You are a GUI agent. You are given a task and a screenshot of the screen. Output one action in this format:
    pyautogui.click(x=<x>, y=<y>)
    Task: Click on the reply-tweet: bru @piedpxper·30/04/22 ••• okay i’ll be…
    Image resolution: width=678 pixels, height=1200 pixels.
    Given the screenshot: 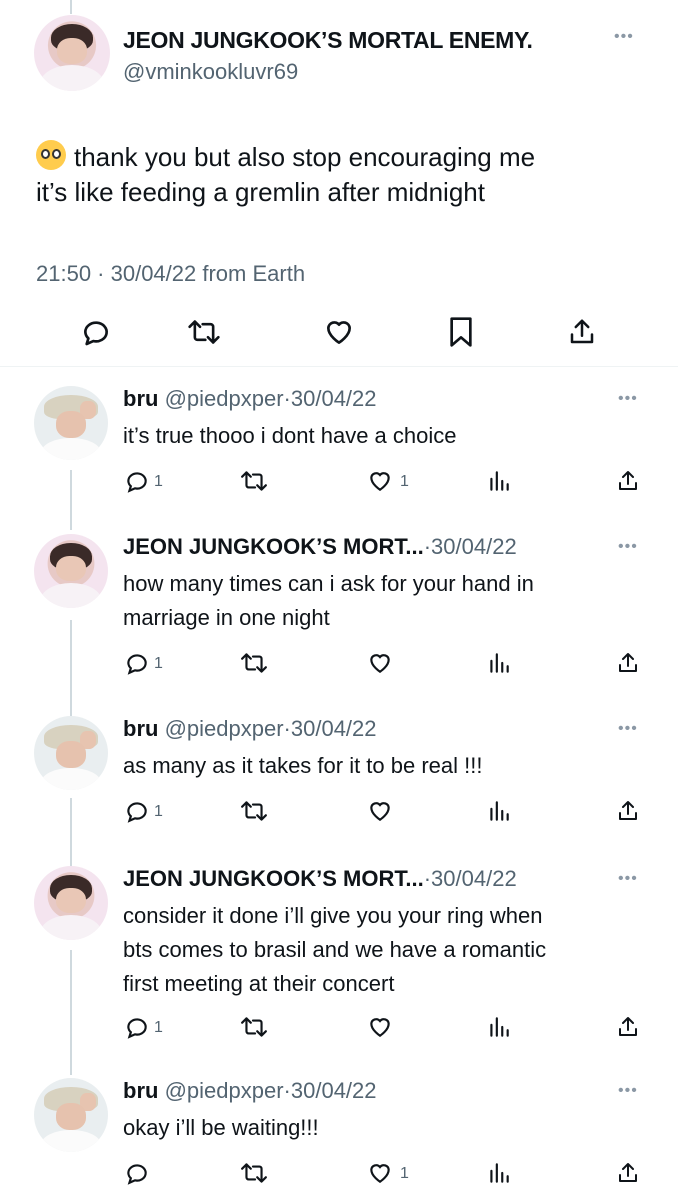 What is the action you would take?
    pyautogui.click(x=339, y=1138)
    